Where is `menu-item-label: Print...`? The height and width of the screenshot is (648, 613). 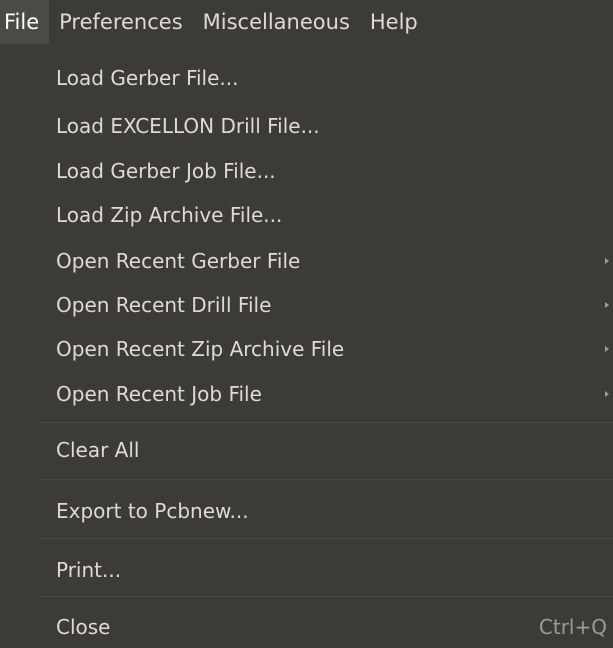
menu-item-label: Print... is located at coordinates (89, 570).